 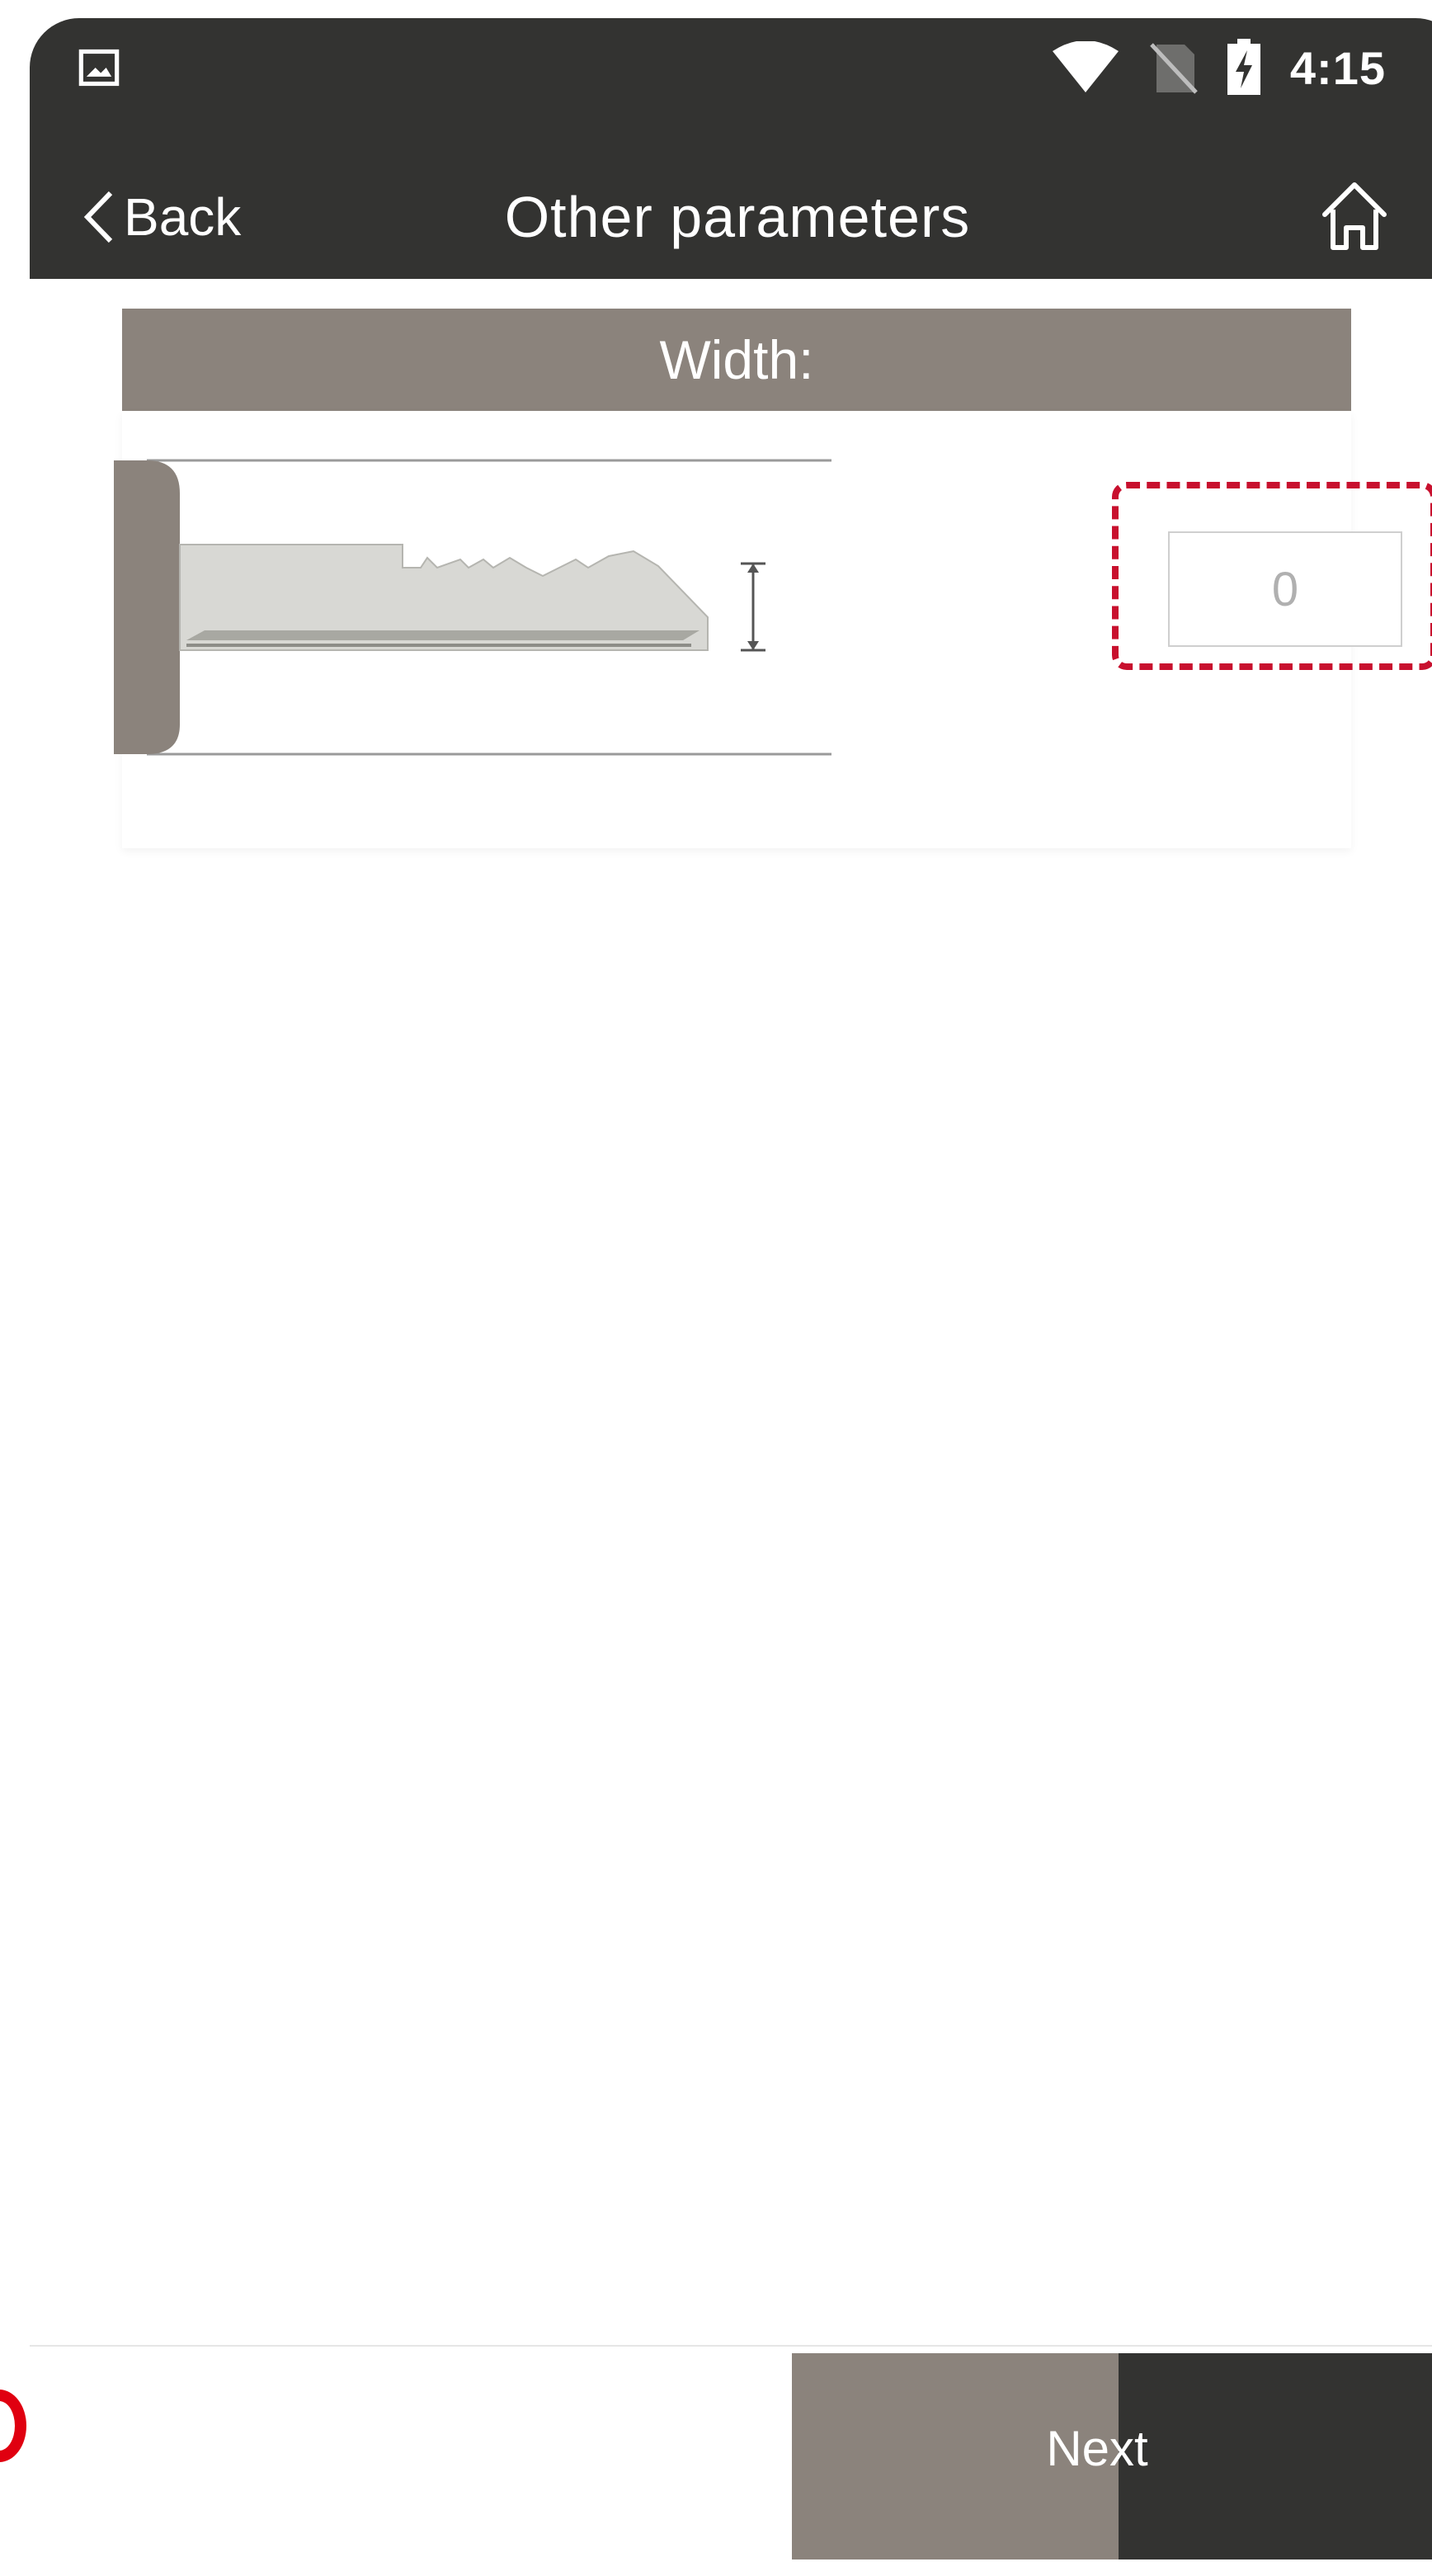 I want to click on battery-charging-icon, so click(x=1243, y=67).